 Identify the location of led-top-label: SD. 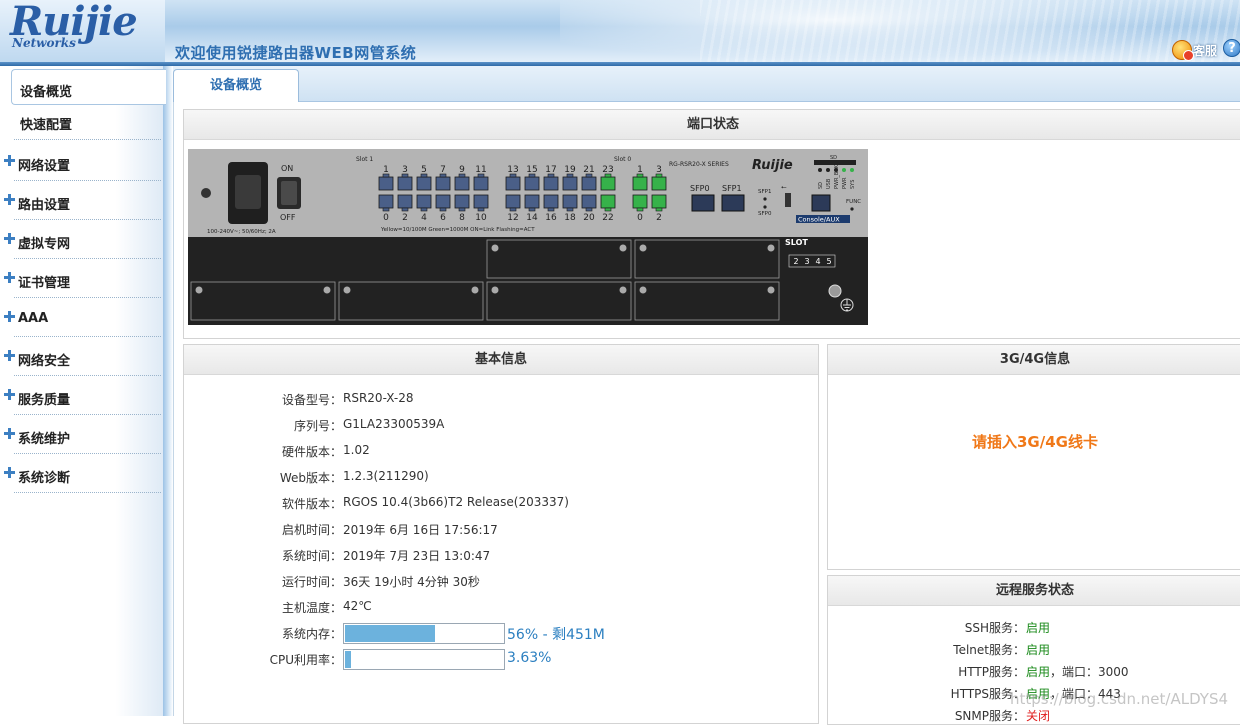
(833, 158).